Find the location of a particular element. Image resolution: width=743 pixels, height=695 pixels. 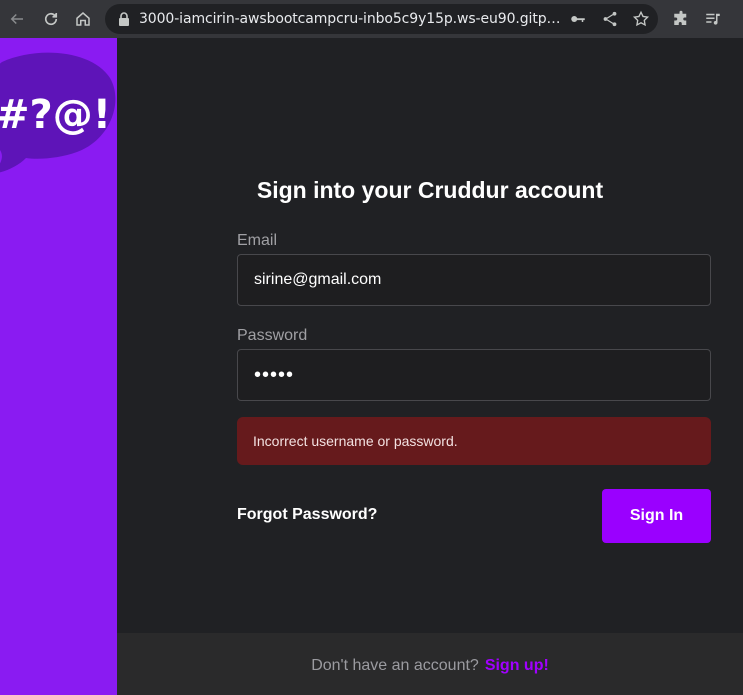

signup-prompt: Don't have an account? Sign up! is located at coordinates (430, 666).